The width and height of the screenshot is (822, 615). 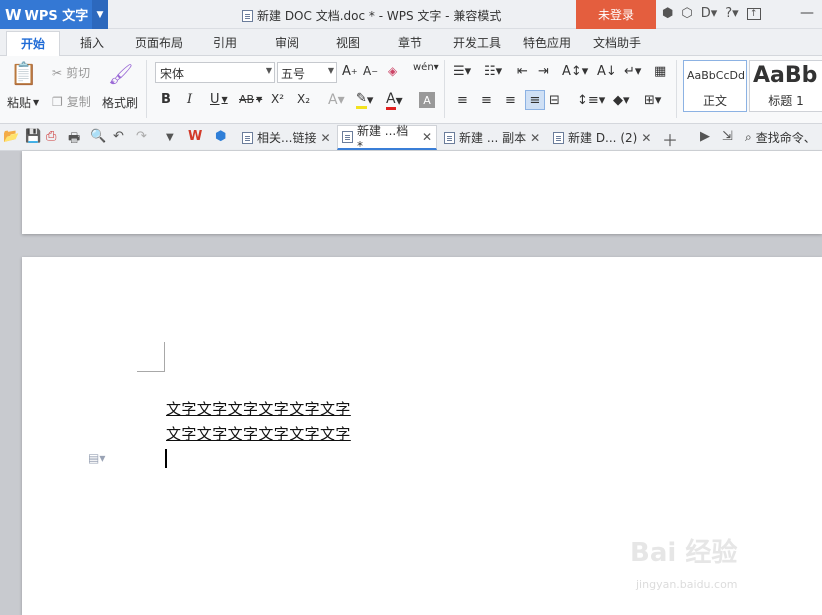 What do you see at coordinates (554, 100) in the screenshot?
I see `distributed-align-icon: ⊟` at bounding box center [554, 100].